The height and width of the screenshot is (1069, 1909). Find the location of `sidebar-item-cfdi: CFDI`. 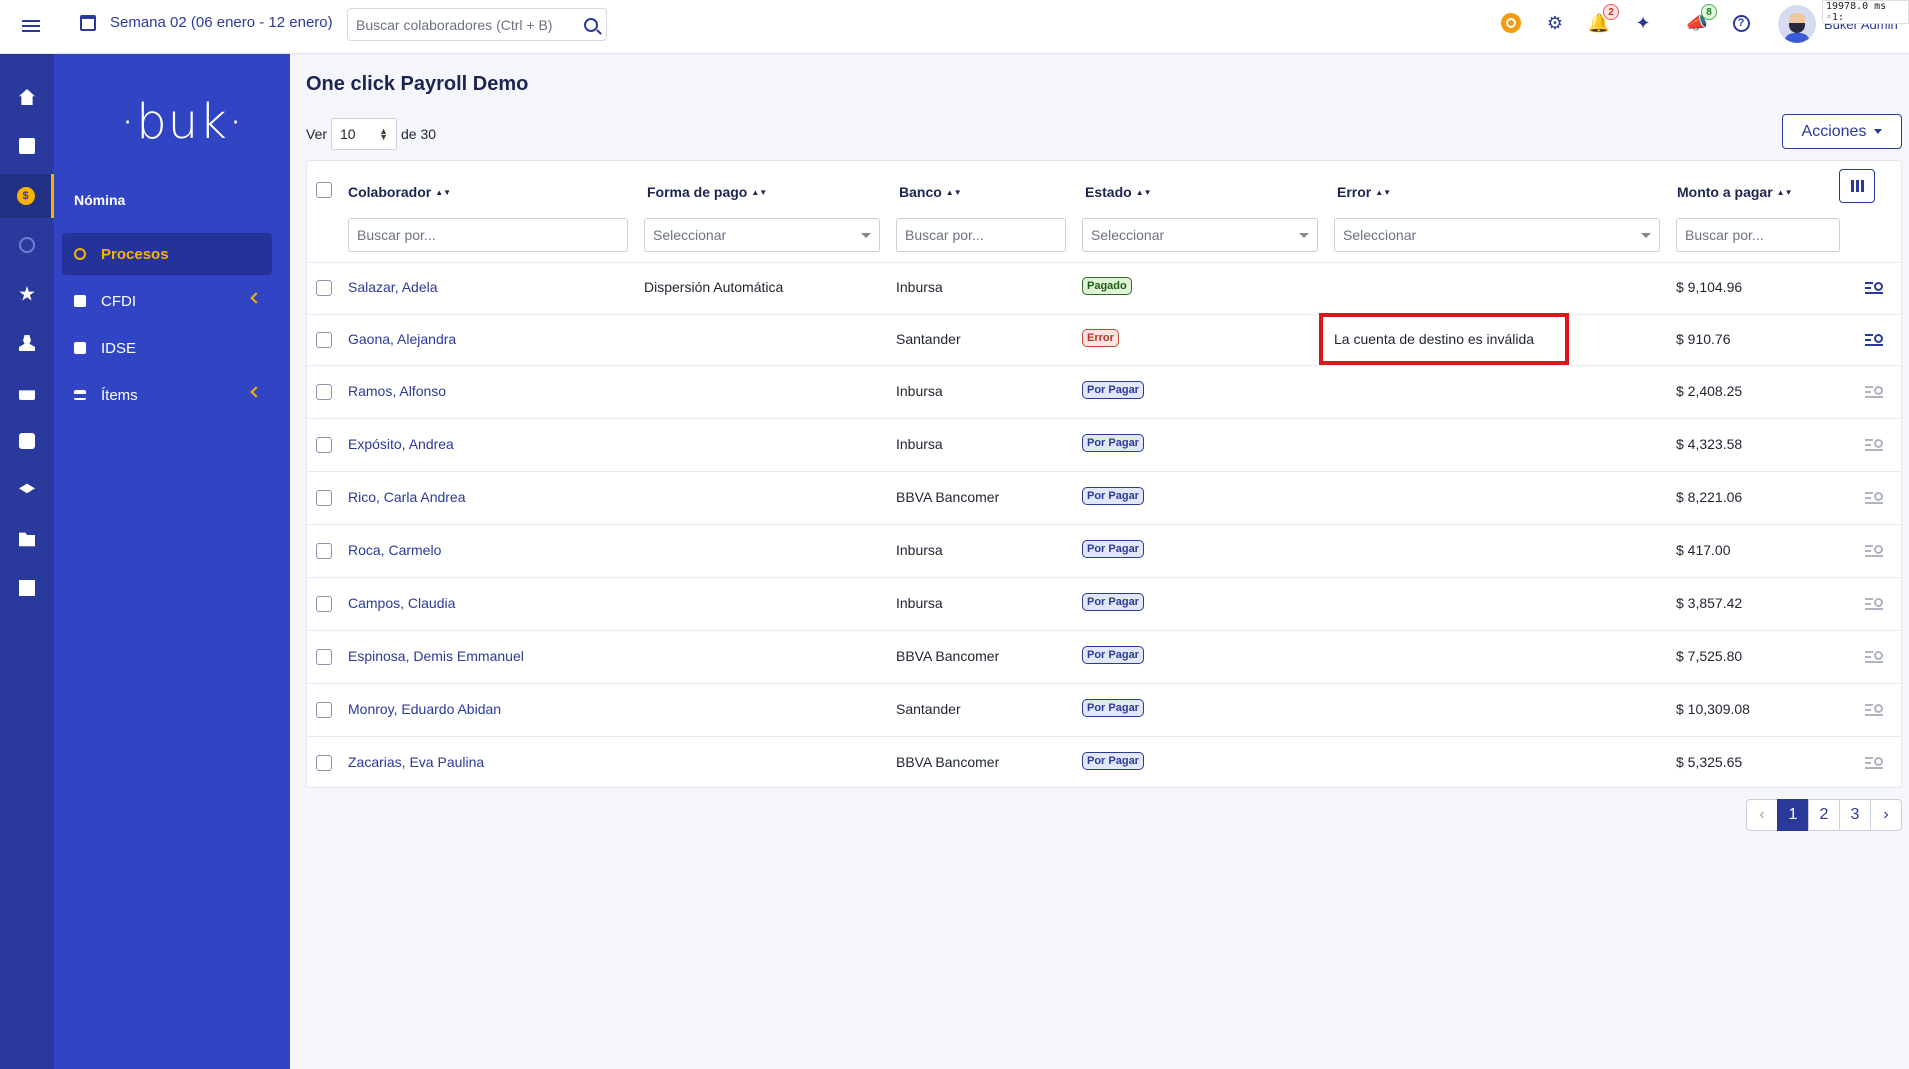

sidebar-item-cfdi: CFDI is located at coordinates (167, 301).